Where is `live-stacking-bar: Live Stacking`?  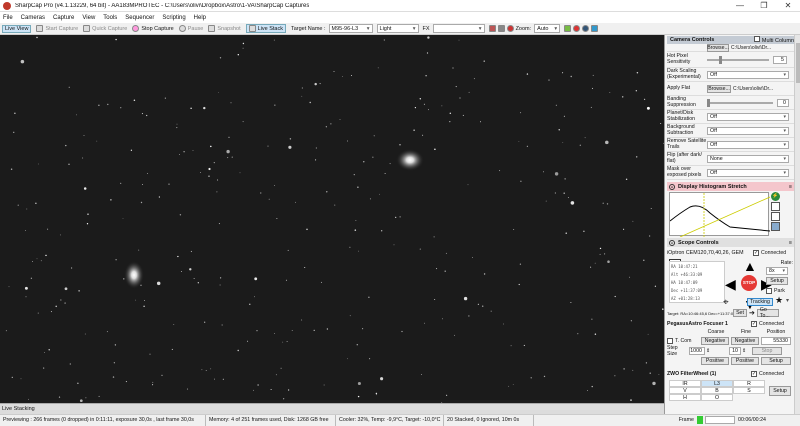
live-stacking-bar: Live Stacking is located at coordinates (332, 408).